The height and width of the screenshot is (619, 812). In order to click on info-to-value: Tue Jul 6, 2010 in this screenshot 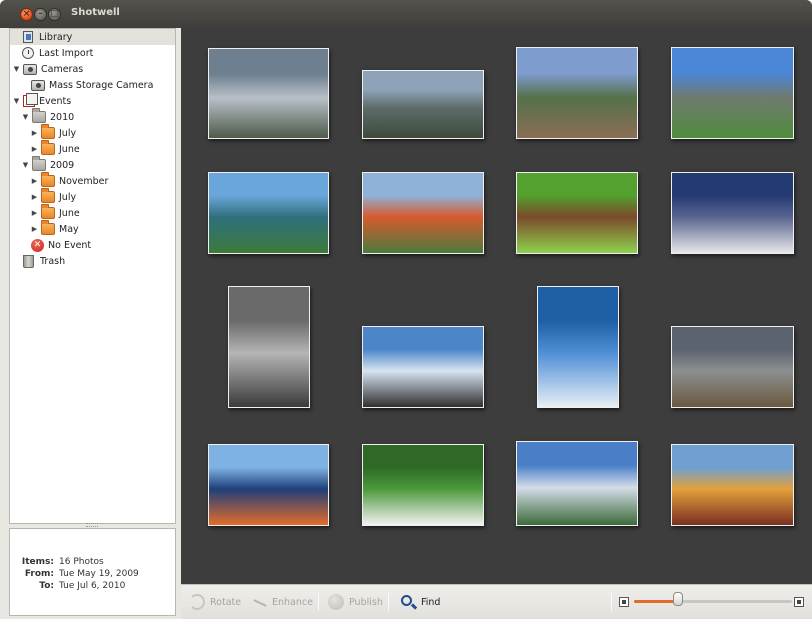, I will do `click(92, 586)`.